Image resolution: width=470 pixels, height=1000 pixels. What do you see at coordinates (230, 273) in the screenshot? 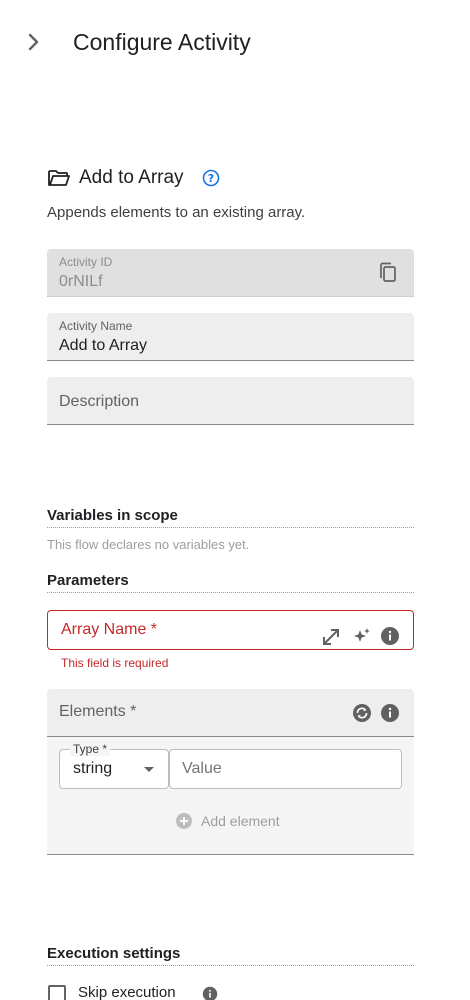
I see `activity-id-field: Activity ID 0rNILf` at bounding box center [230, 273].